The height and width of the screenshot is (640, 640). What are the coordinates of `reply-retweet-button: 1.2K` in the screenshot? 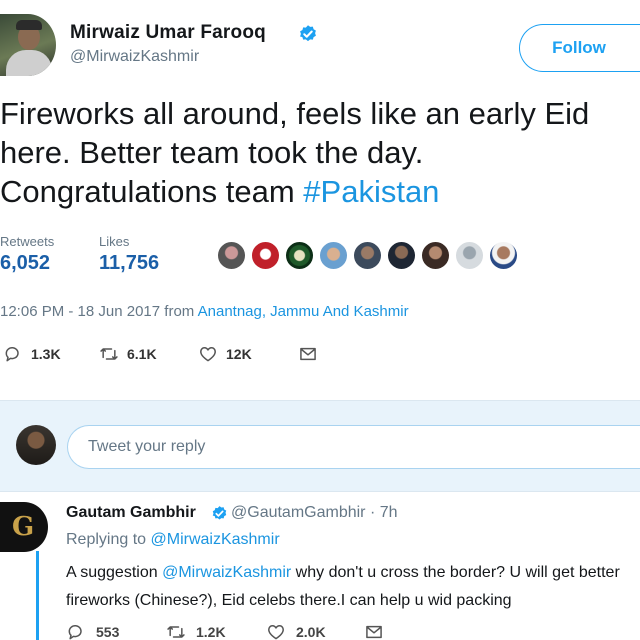 It's located at (196, 631).